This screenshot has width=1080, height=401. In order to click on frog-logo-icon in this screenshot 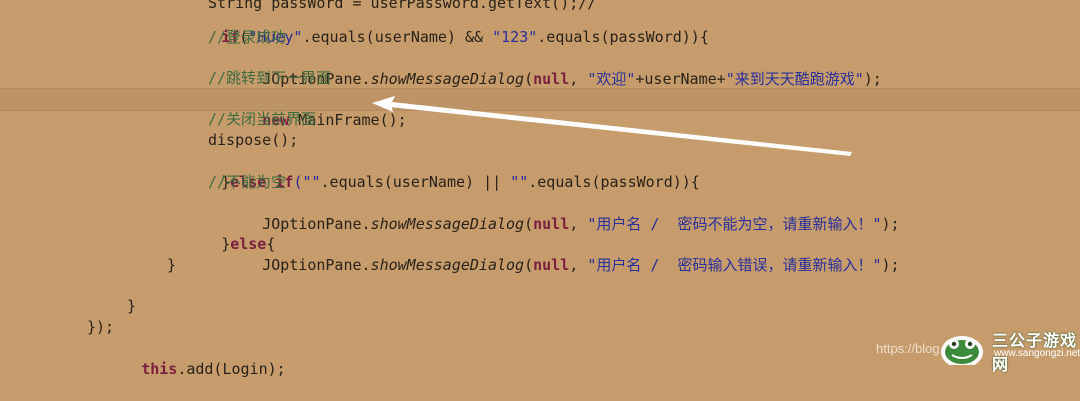, I will do `click(962, 350)`.